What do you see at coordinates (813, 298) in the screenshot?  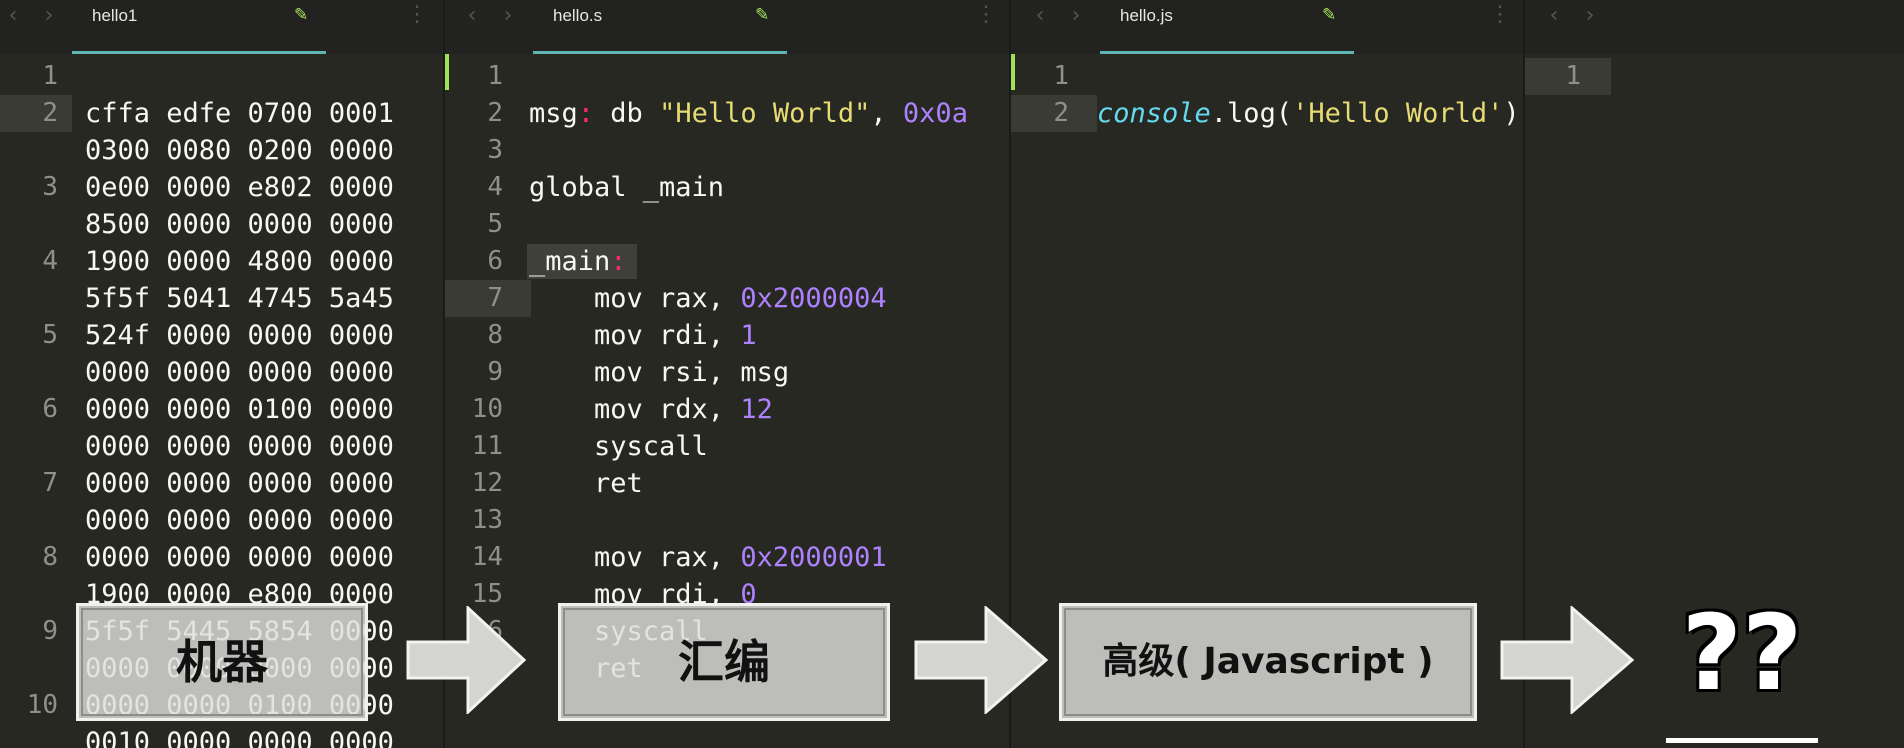 I see `code-token: 0x2000004` at bounding box center [813, 298].